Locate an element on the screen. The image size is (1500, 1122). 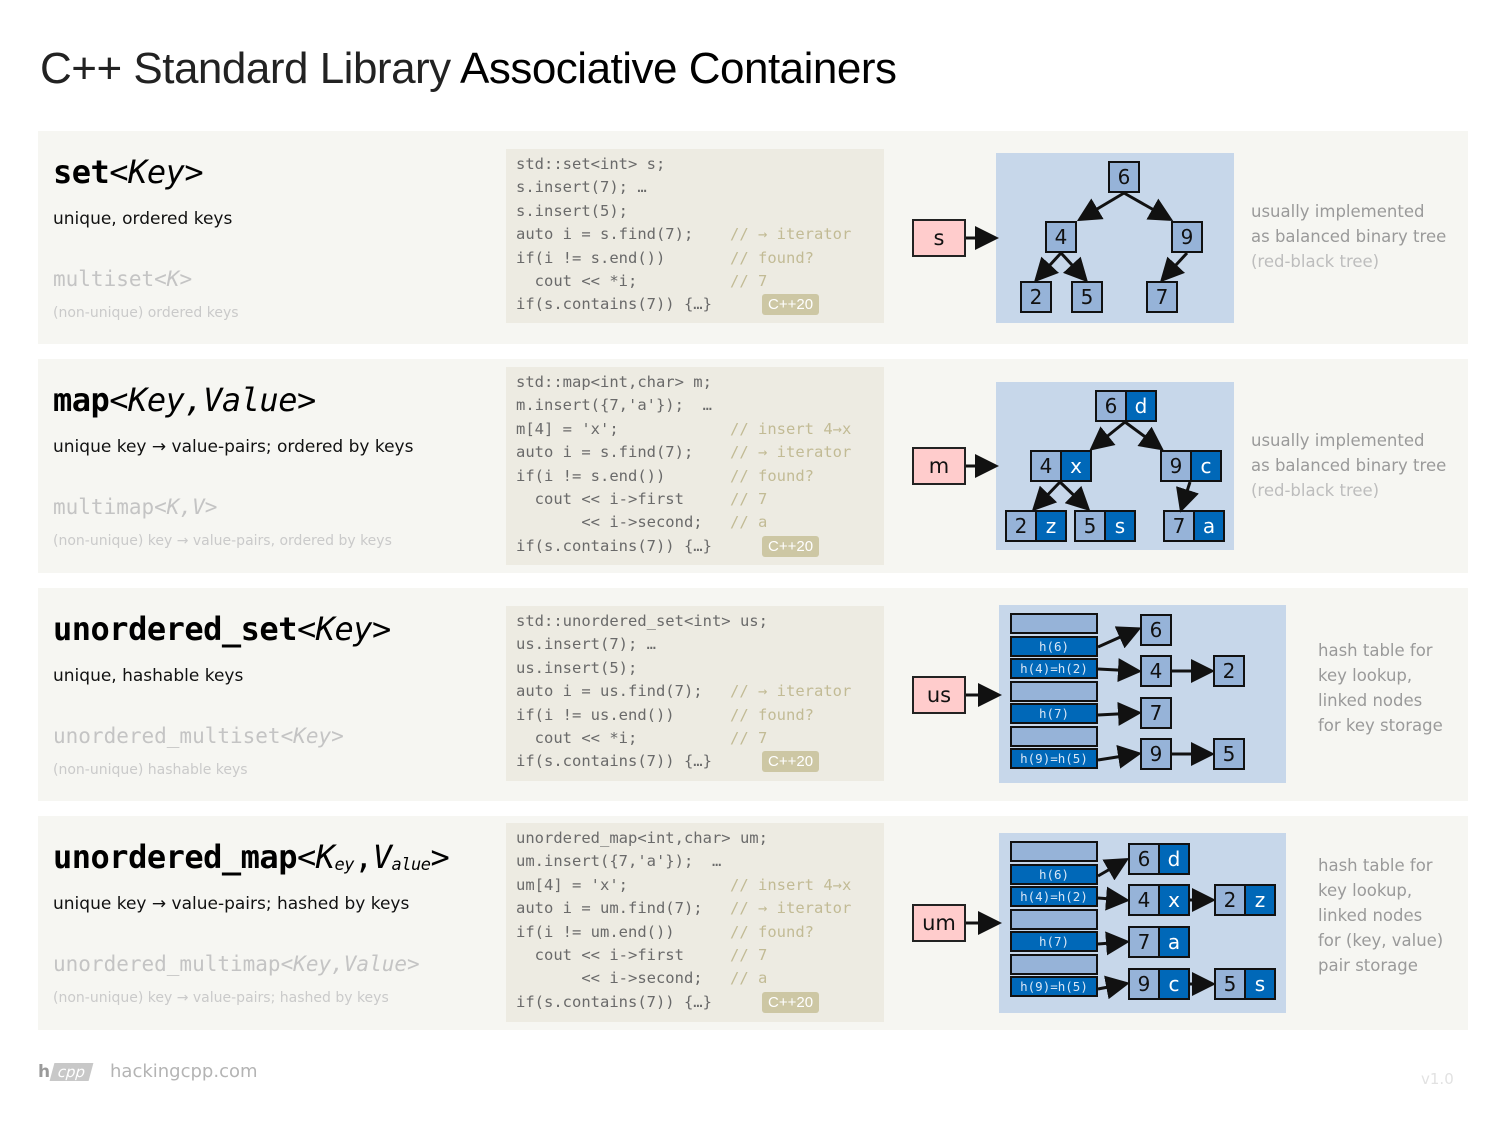
code-text: cout << i->first is located at coordinates (600, 954).